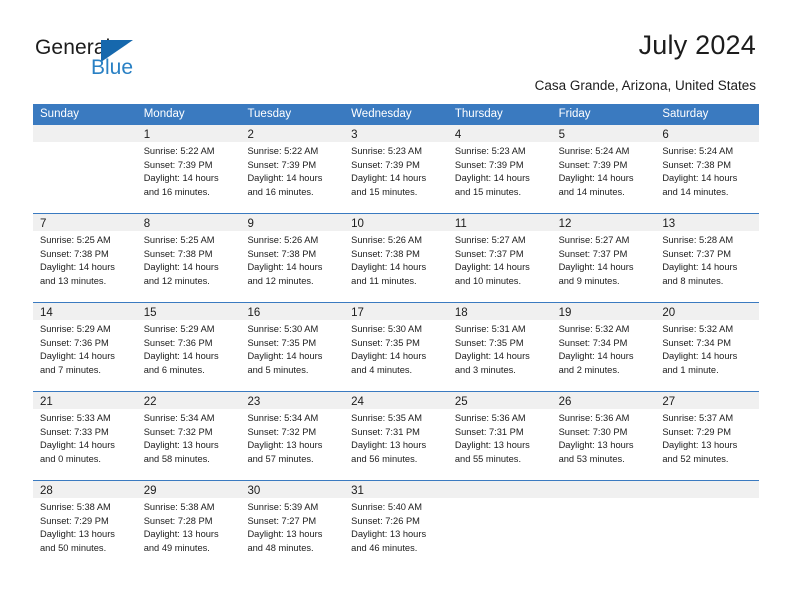 The height and width of the screenshot is (612, 792). I want to click on sunset-text: Sunset: 7:35 PM, so click(385, 342).